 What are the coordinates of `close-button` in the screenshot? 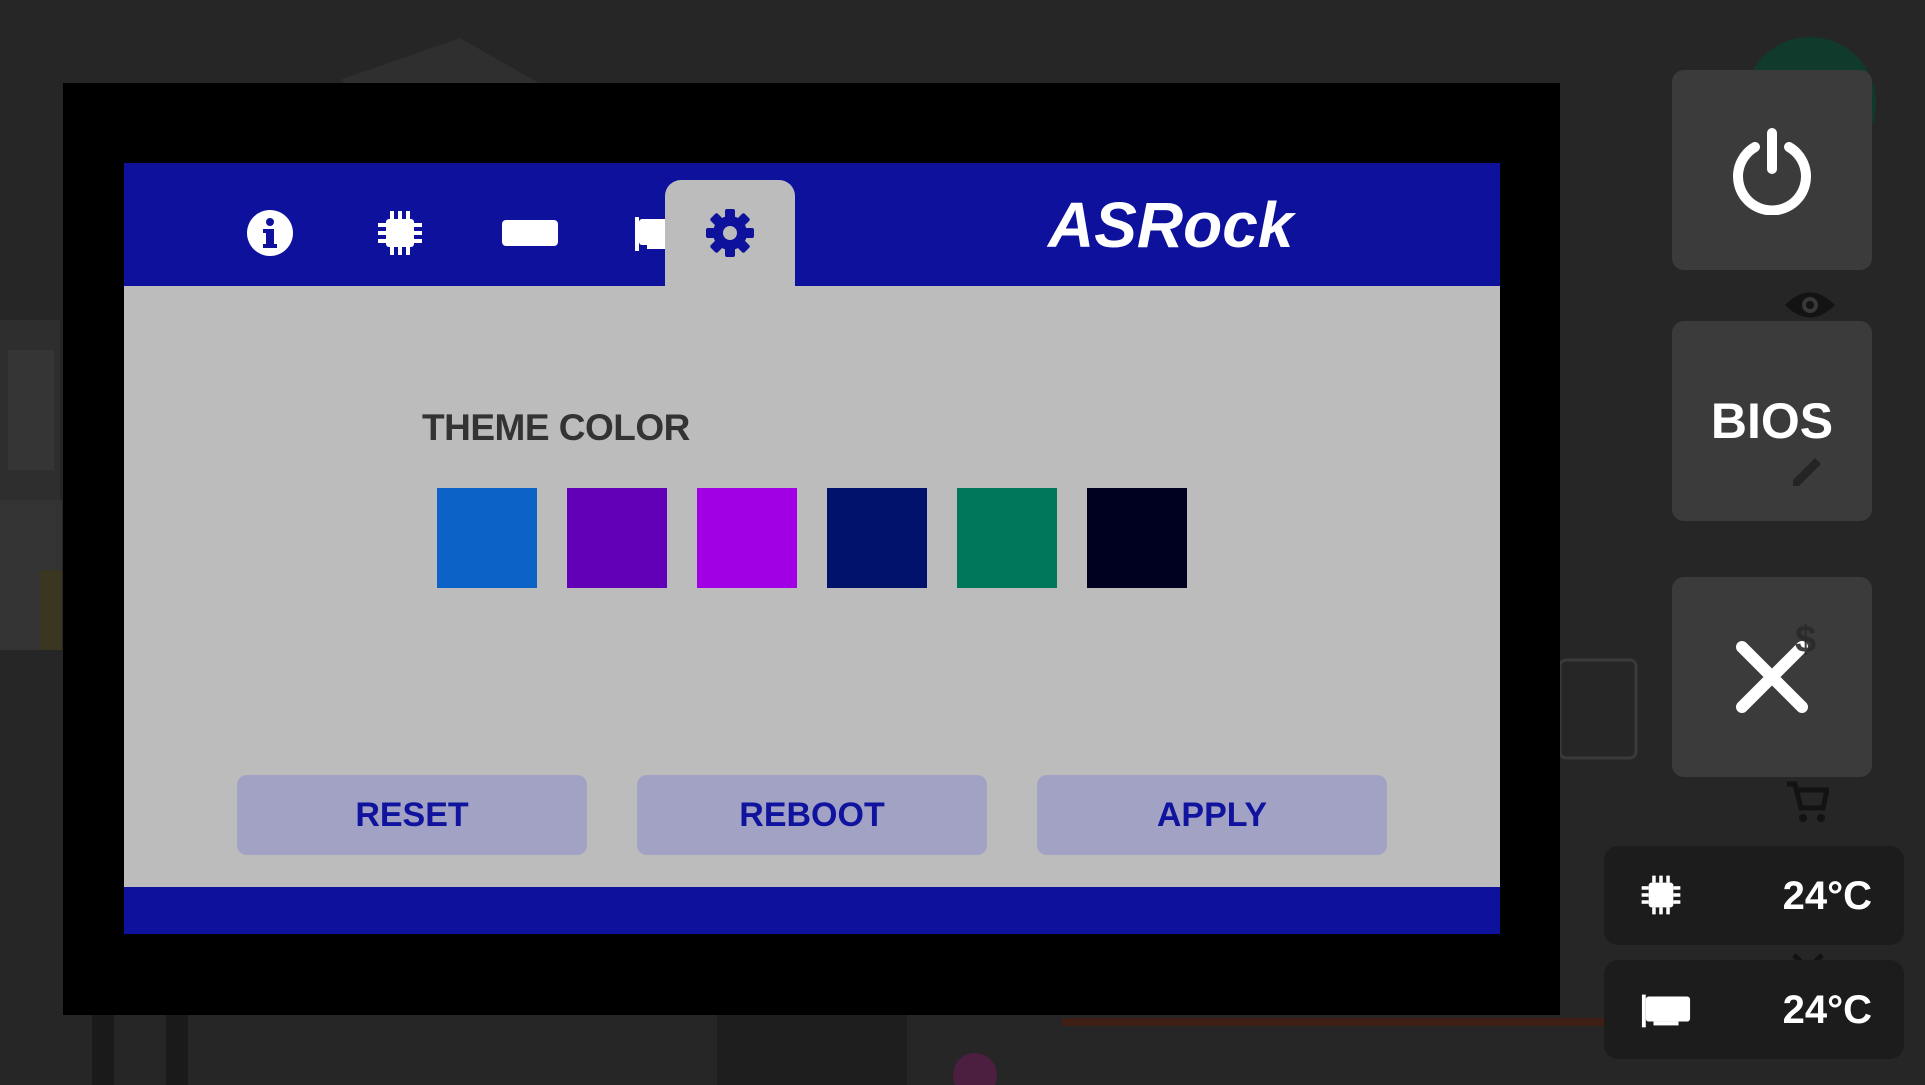 It's located at (1772, 677).